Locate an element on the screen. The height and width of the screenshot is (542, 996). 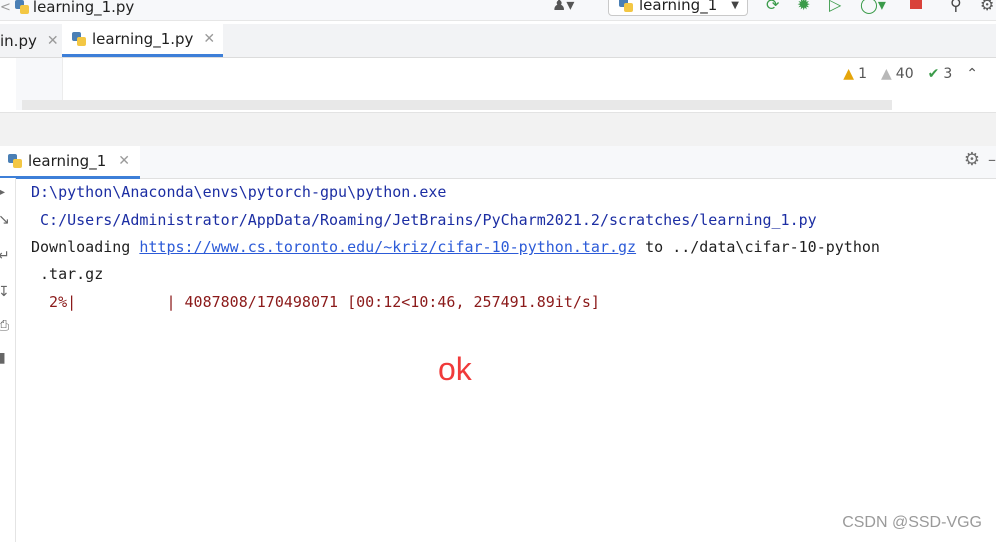
rerun-strip-icon: ▸ is located at coordinates (2, 192).